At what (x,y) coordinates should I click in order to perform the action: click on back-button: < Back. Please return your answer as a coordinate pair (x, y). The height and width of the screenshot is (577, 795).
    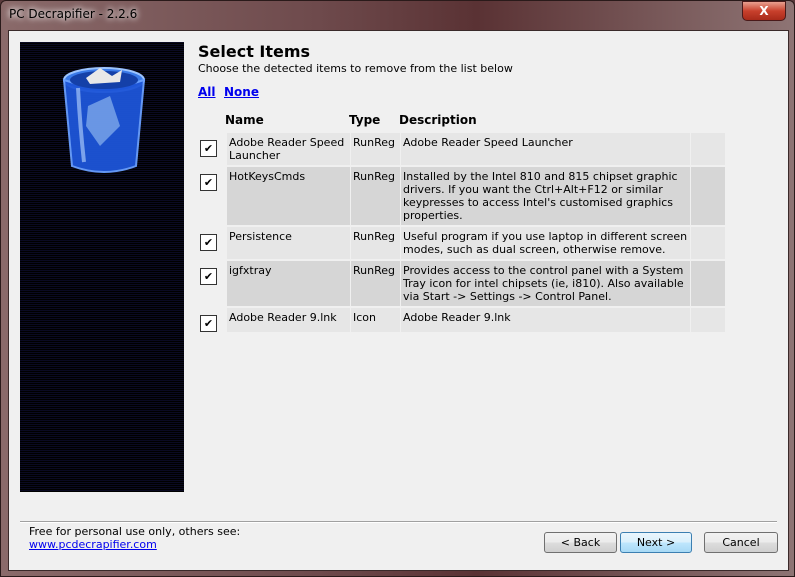
    Looking at the image, I should click on (580, 542).